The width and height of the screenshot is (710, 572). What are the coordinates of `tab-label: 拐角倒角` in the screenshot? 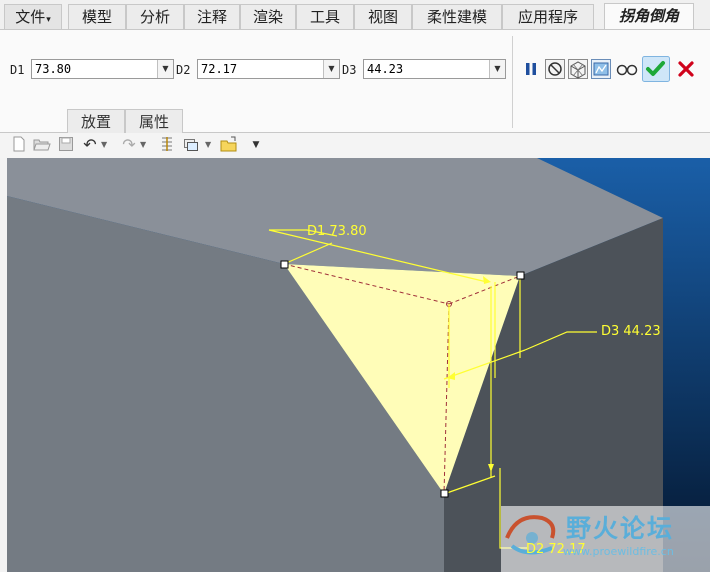 It's located at (648, 16).